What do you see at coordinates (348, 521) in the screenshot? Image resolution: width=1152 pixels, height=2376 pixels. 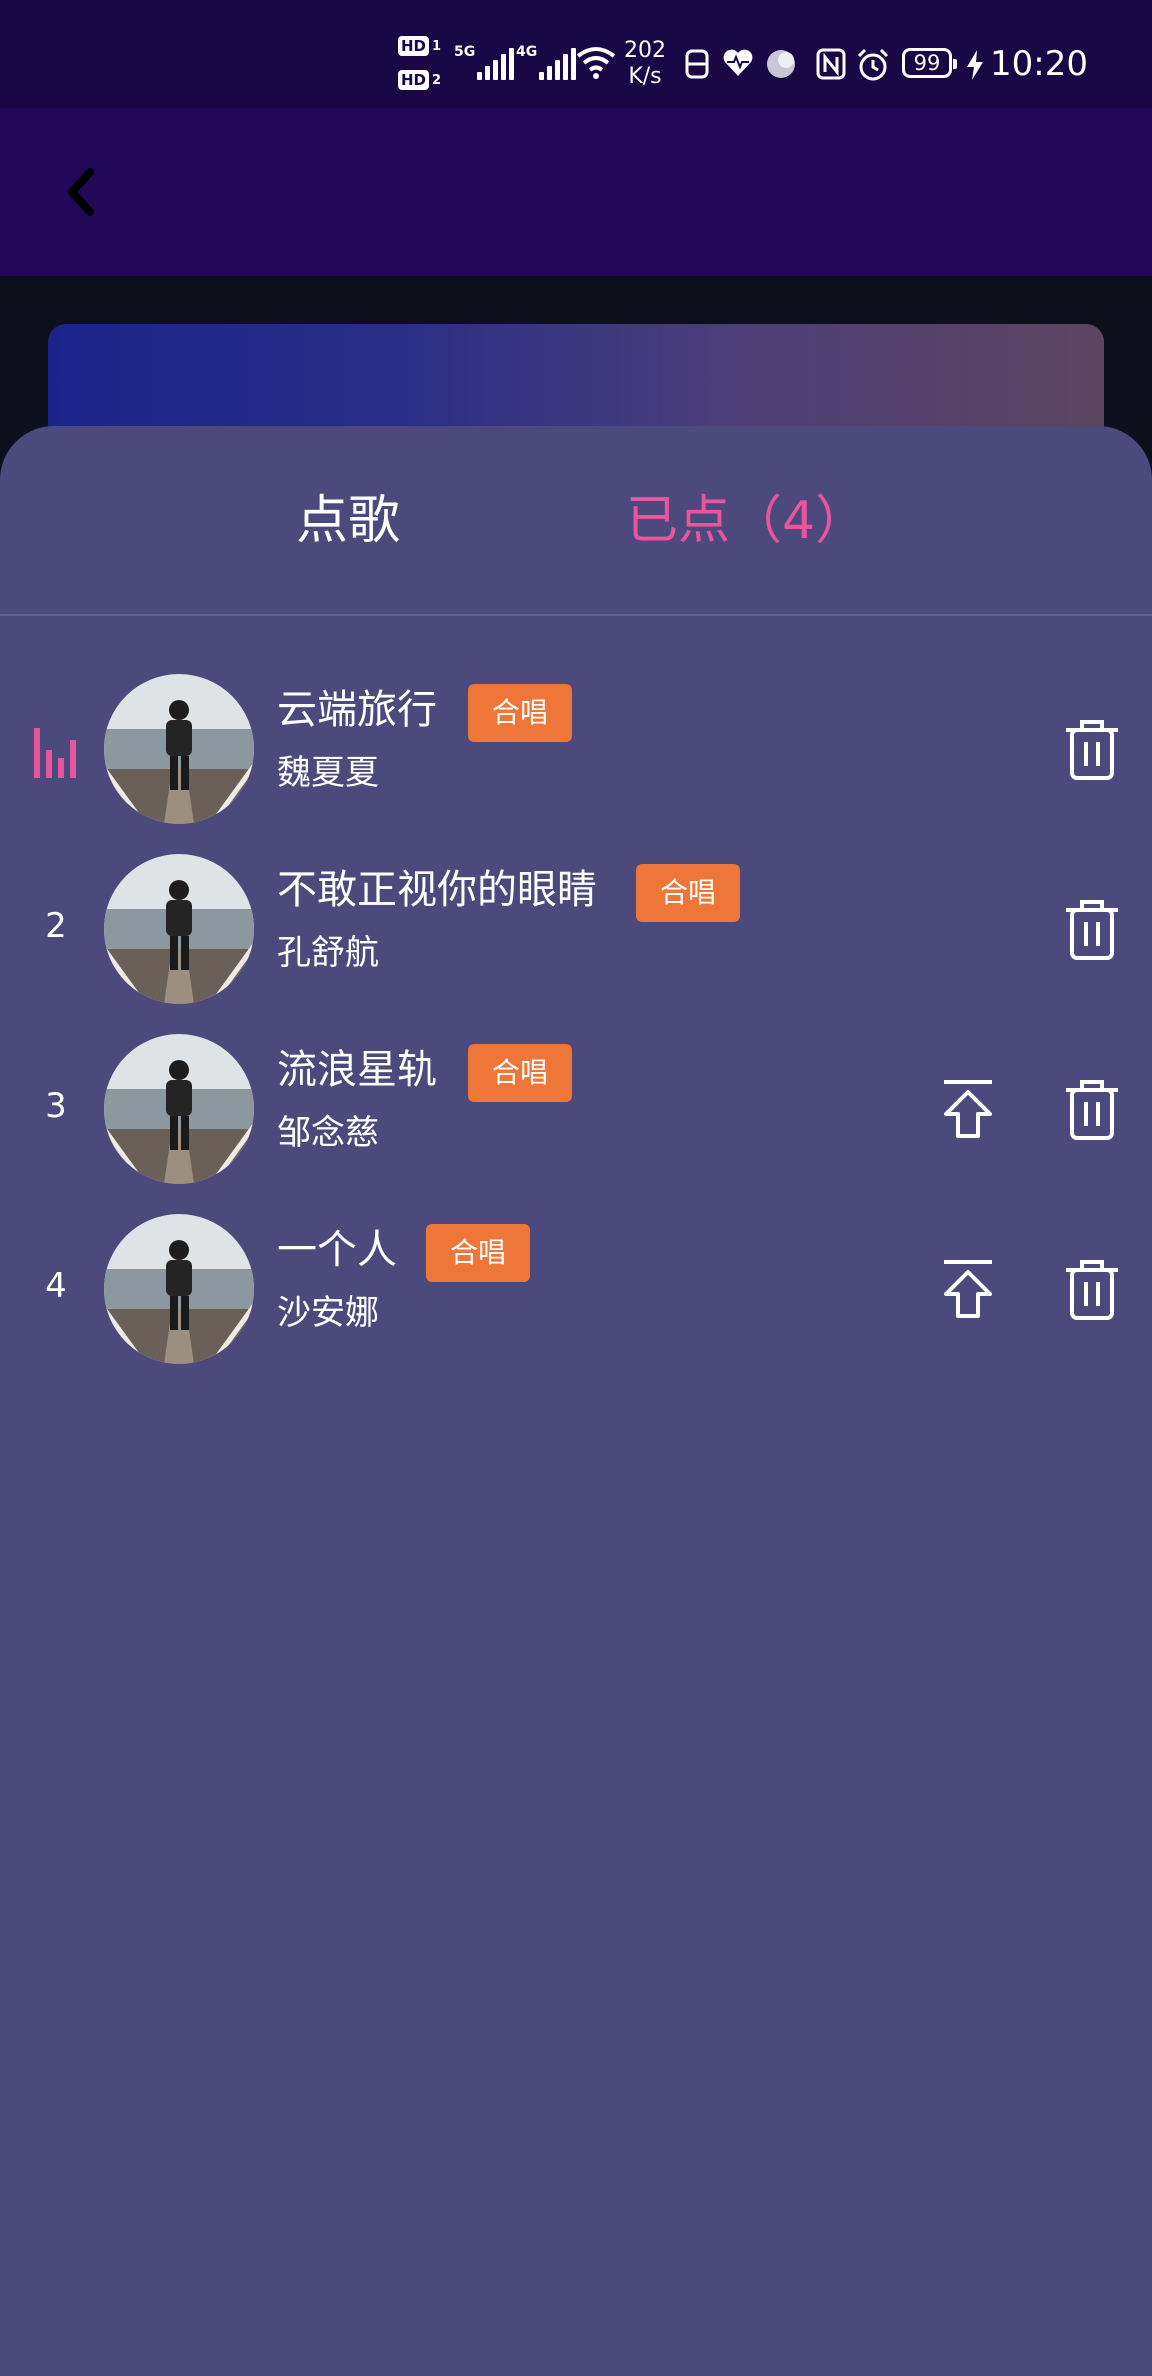 I see `tab-order-song: 点歌` at bounding box center [348, 521].